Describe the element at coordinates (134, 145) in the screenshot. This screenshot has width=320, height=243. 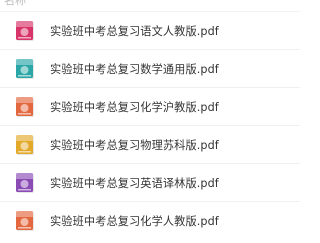
I see `file-name: 实验班中考总复习物理苏科版.pdf` at that location.